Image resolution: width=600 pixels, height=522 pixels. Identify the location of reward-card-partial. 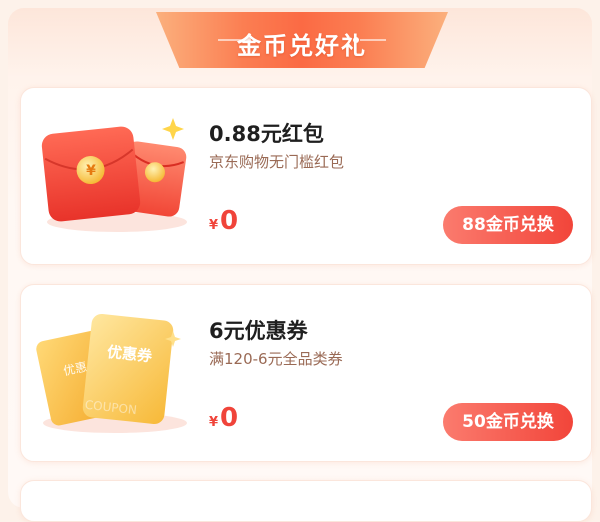
(306, 501).